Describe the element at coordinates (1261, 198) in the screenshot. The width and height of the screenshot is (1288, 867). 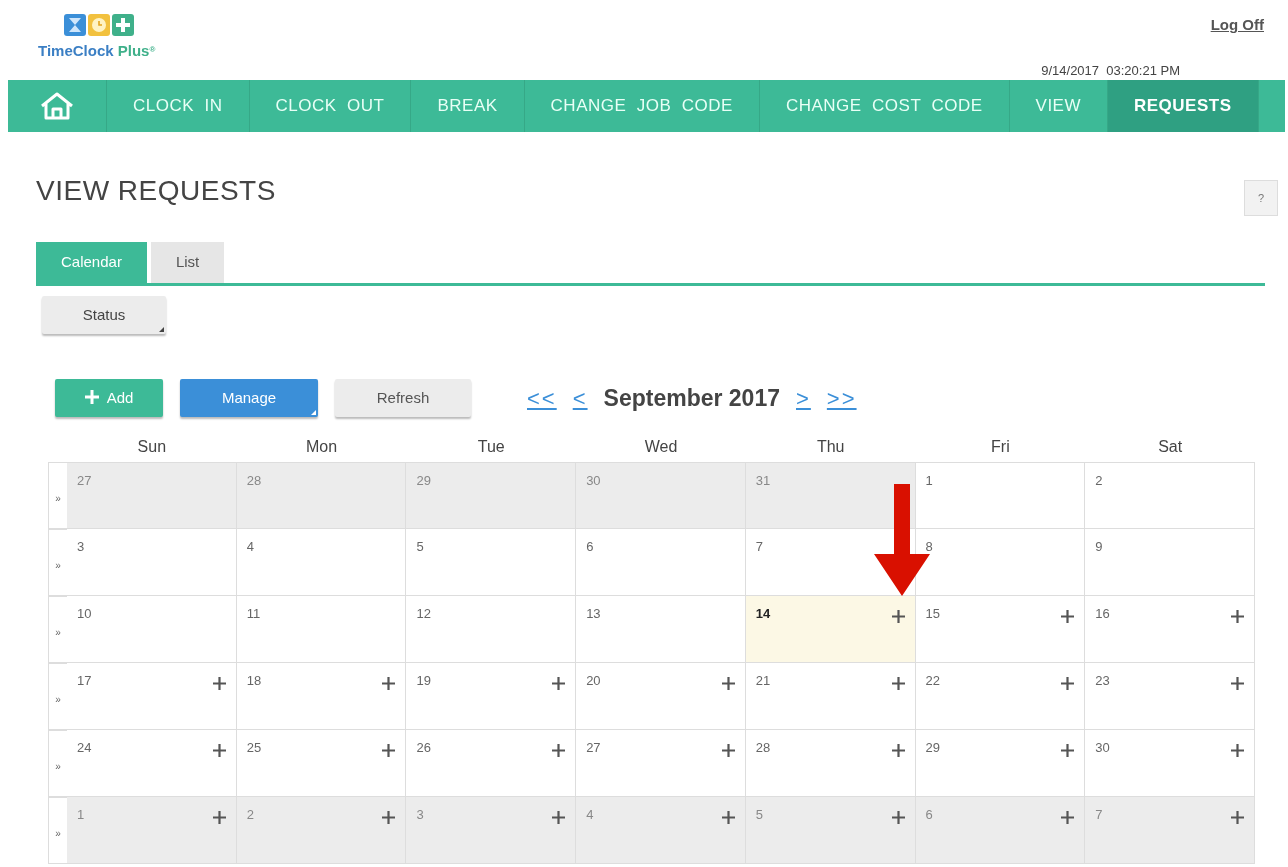
I see `help-button: ?` at that location.